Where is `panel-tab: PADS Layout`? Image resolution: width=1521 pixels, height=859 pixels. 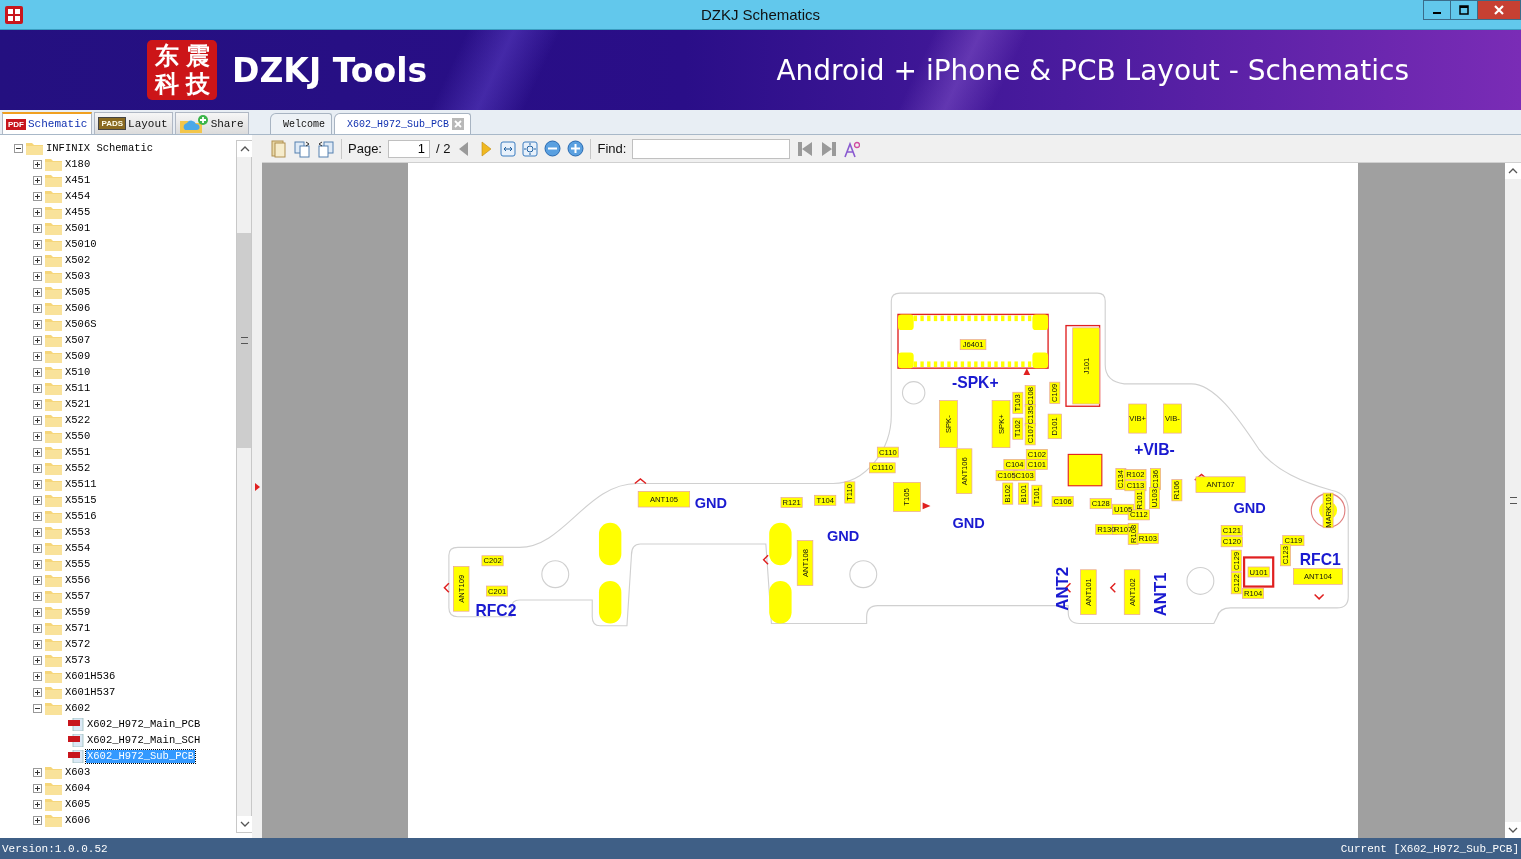 panel-tab: PADS Layout is located at coordinates (133, 123).